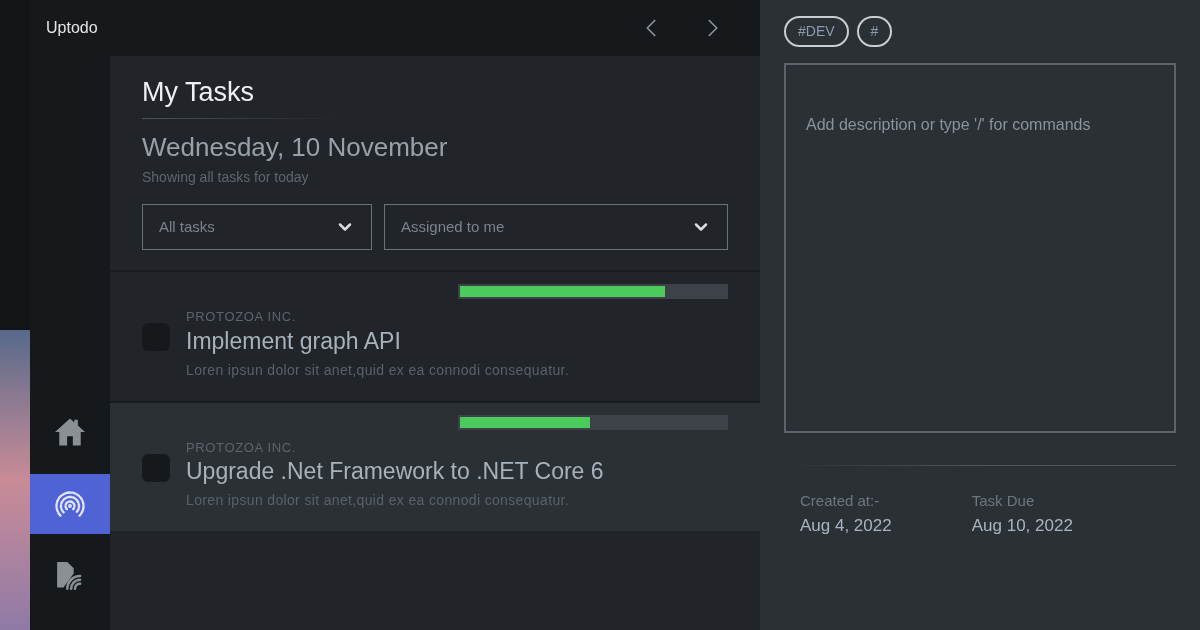 The height and width of the screenshot is (630, 1200). What do you see at coordinates (395, 471) in the screenshot?
I see `task-title: Upgrade .Net Framework to .NET Core 6` at bounding box center [395, 471].